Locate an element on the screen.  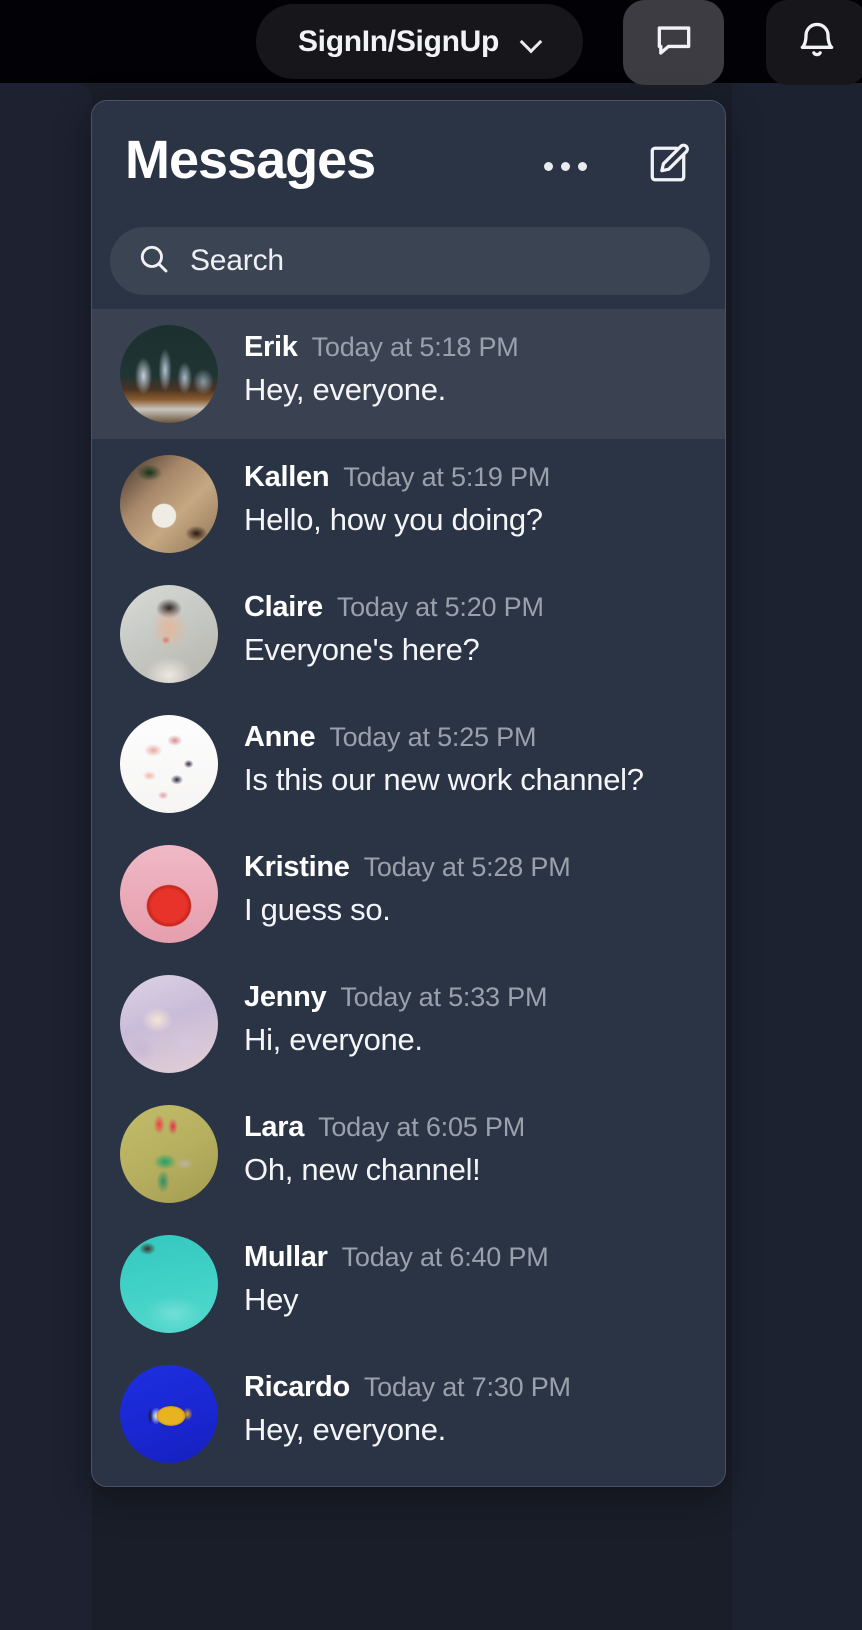
message-sender-name: Anne is located at coordinates (280, 737).